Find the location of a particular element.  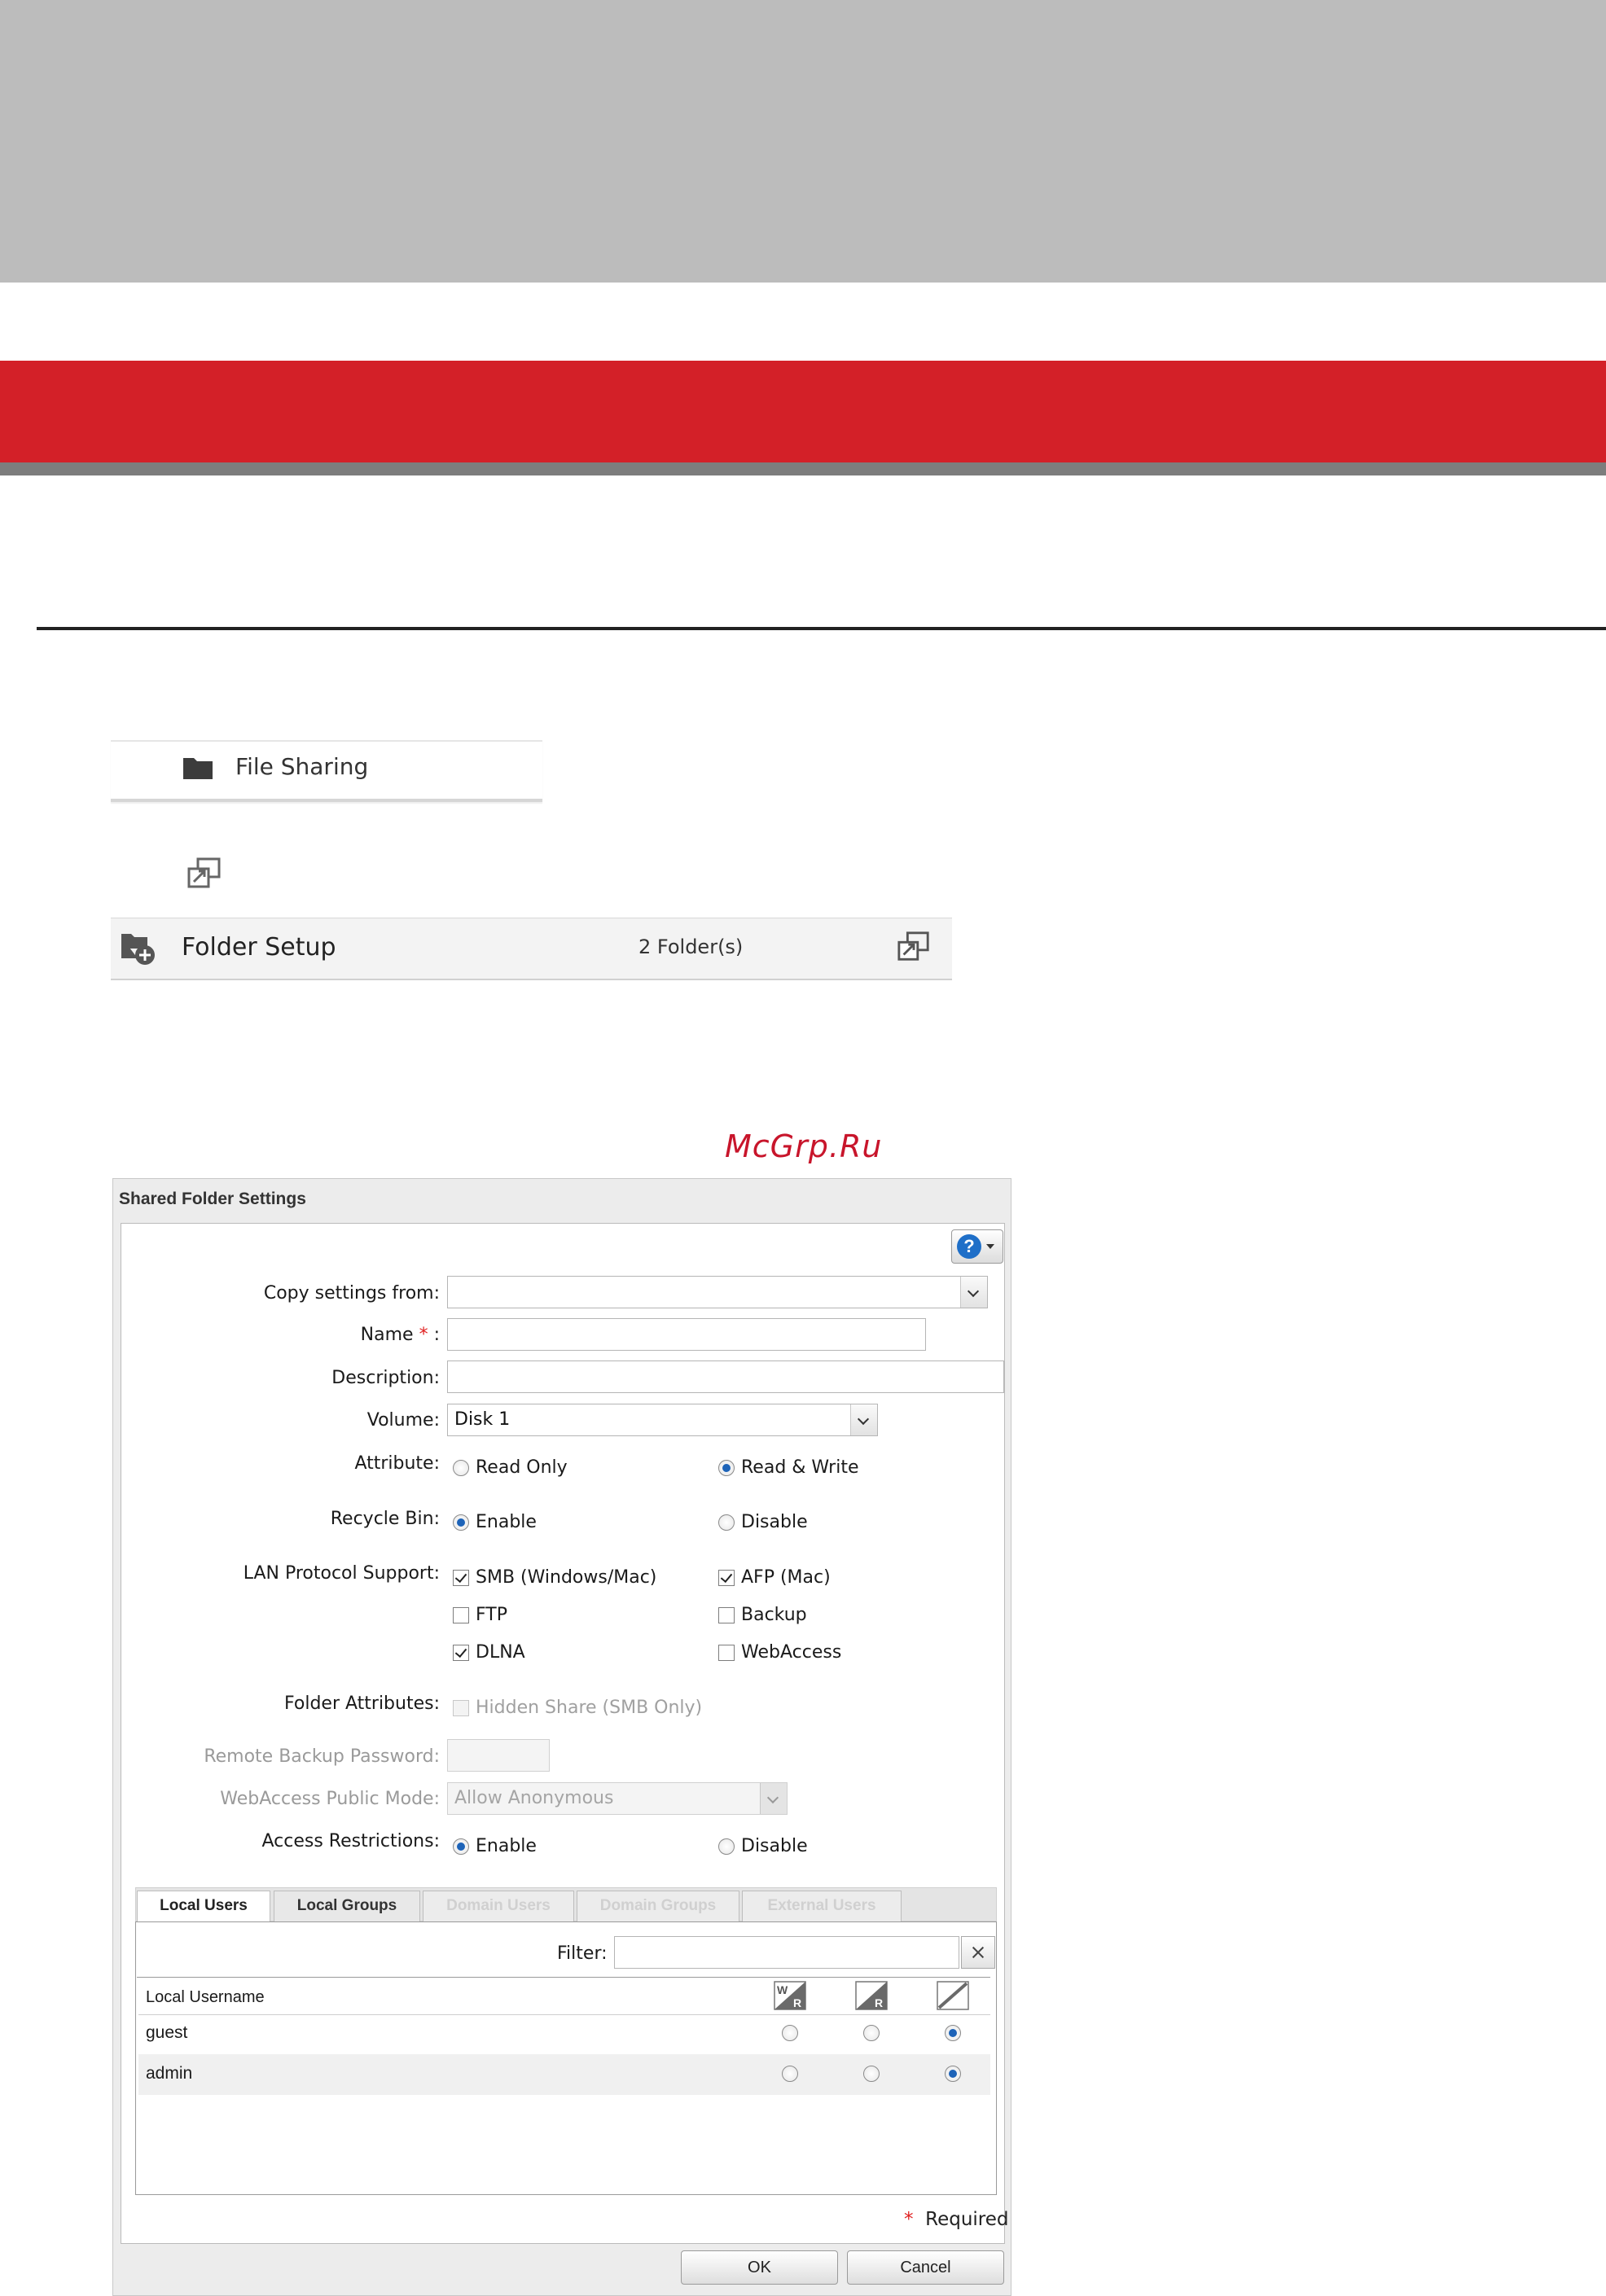

webaccess-public-mode-select: Allow Anonymous is located at coordinates (617, 1798).